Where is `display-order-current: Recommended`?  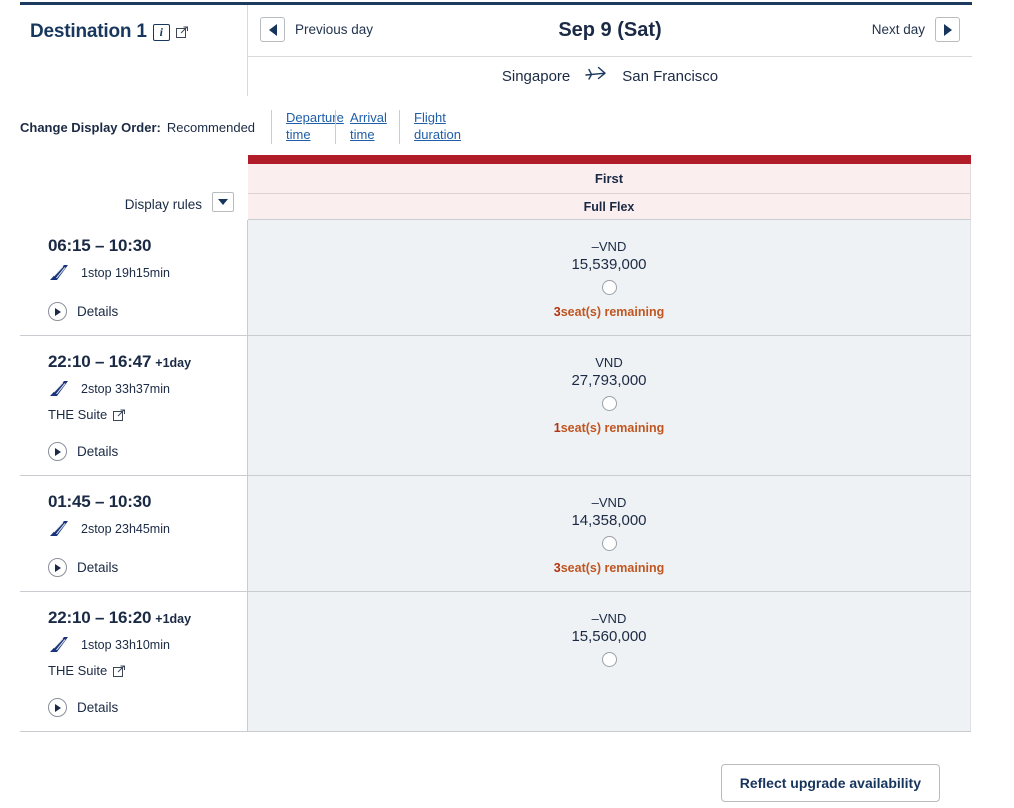
display-order-current: Recommended is located at coordinates (211, 127).